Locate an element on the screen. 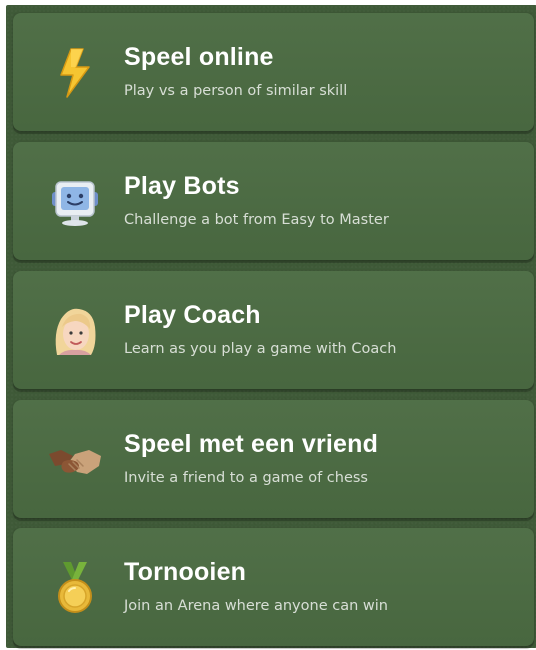  play-coach-title: Play Coach is located at coordinates (192, 315).